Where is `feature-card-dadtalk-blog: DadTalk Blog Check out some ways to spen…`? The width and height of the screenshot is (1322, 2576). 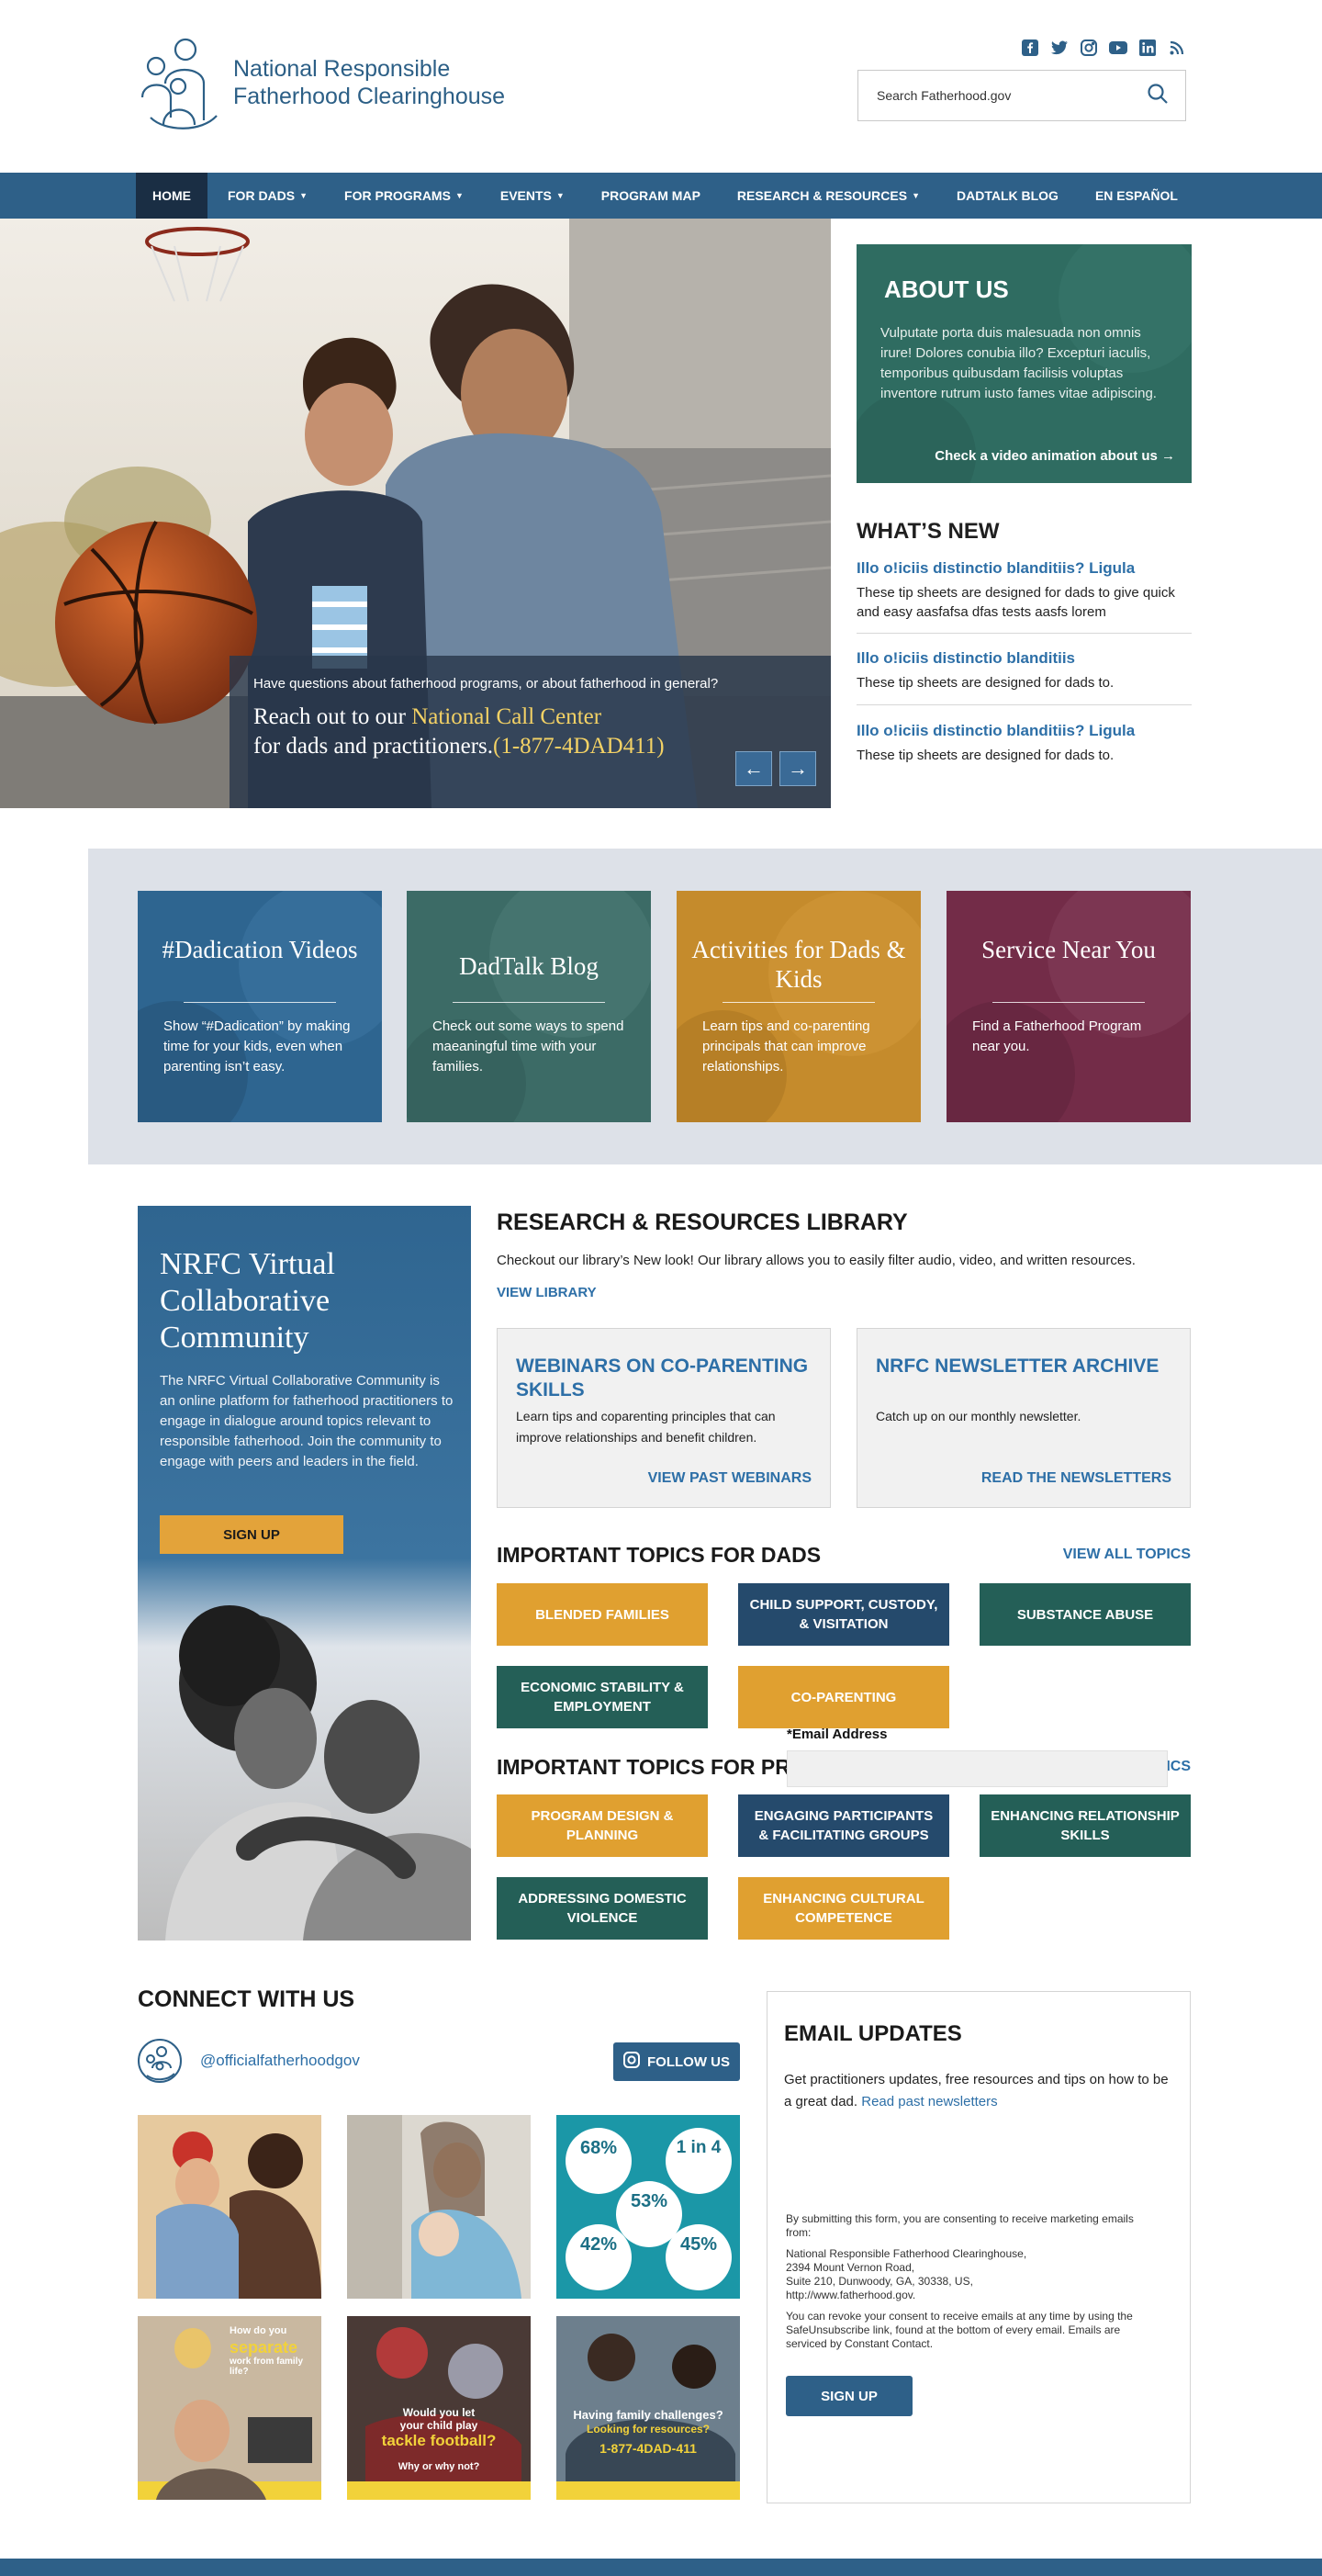
feature-card-dadtalk-blog: DadTalk Blog Check out some ways to spen… is located at coordinates (529, 1006).